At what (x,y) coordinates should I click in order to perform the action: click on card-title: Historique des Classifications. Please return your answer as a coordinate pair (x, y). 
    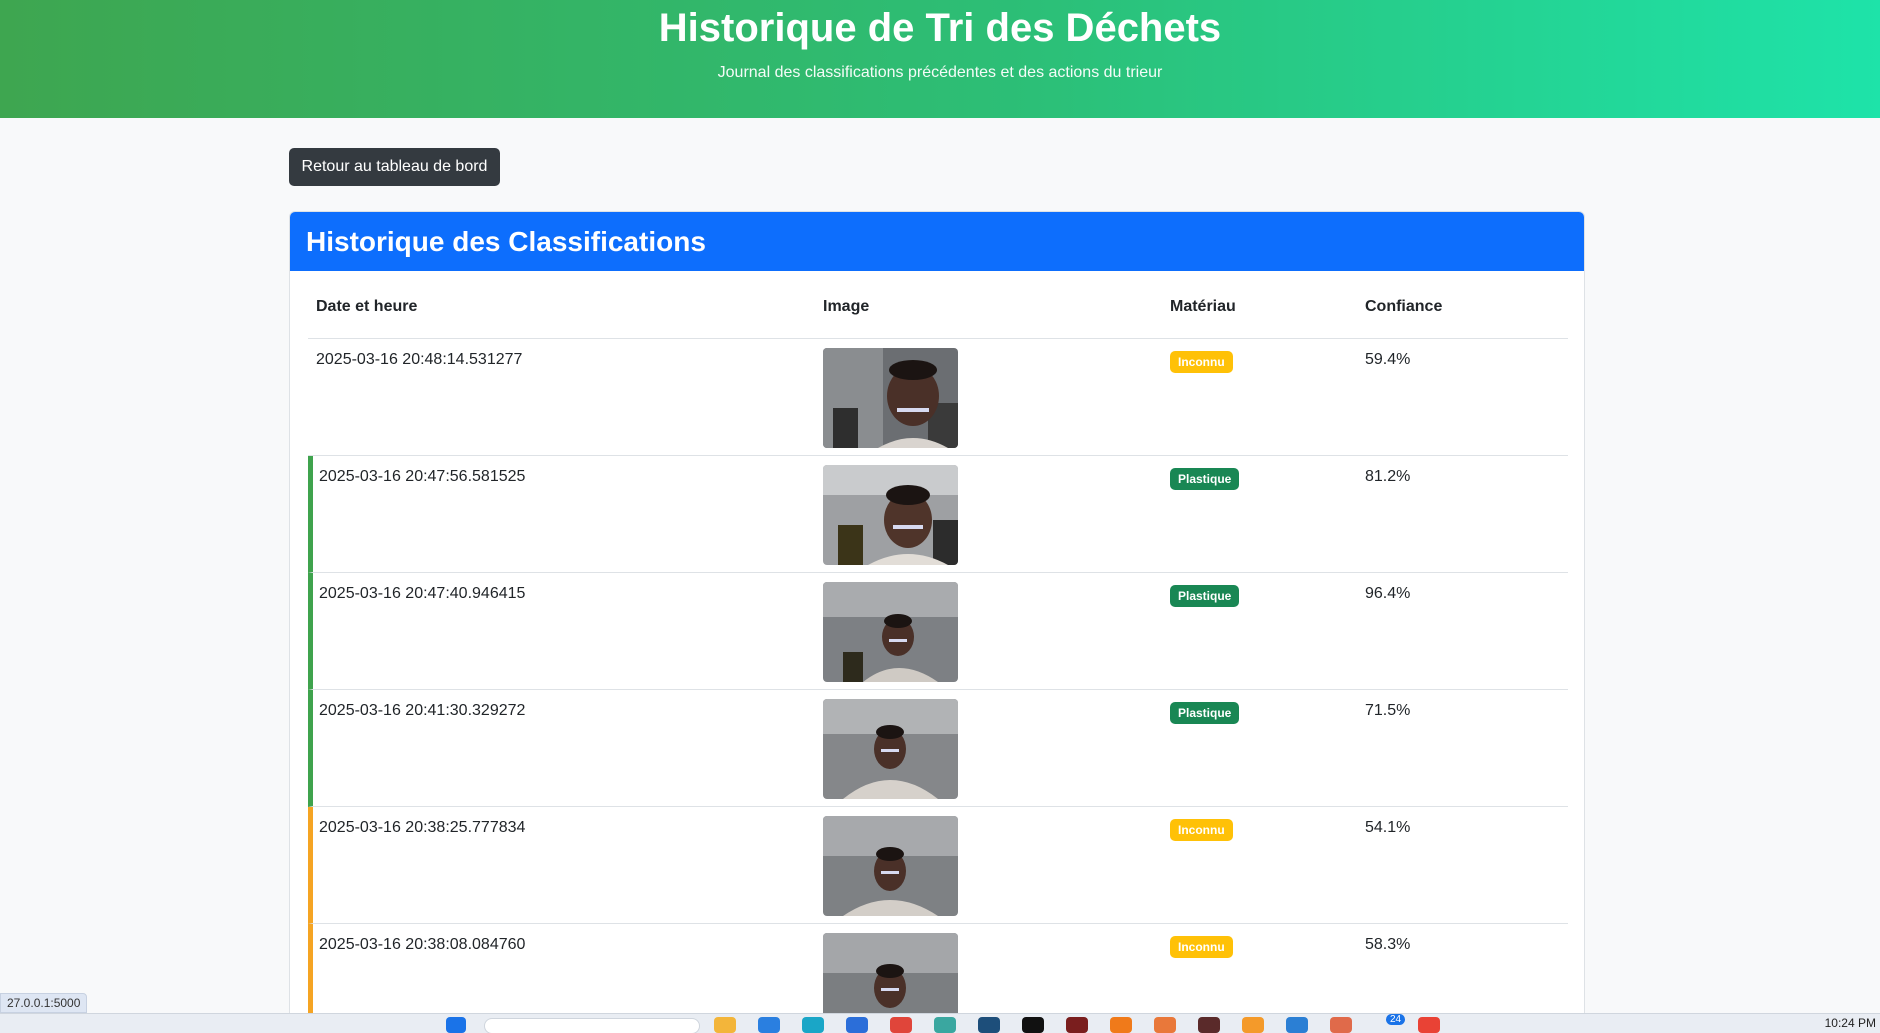
    Looking at the image, I should click on (506, 241).